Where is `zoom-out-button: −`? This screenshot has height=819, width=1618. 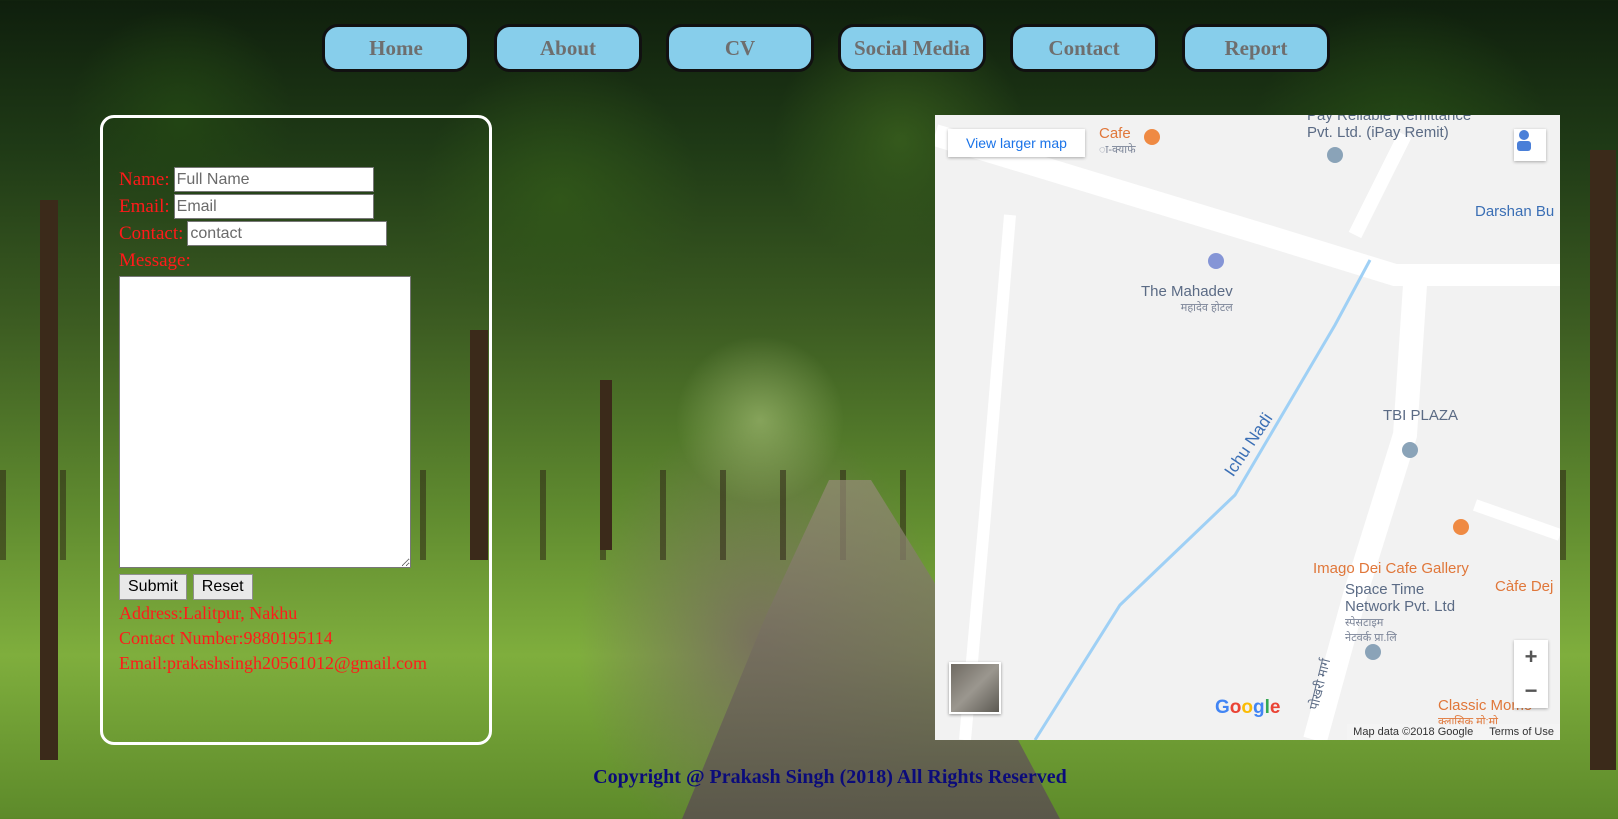 zoom-out-button: − is located at coordinates (1531, 691).